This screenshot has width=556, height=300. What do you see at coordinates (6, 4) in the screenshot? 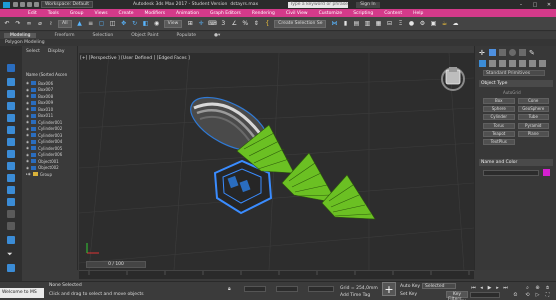
I see `app-logo-icon` at bounding box center [6, 4].